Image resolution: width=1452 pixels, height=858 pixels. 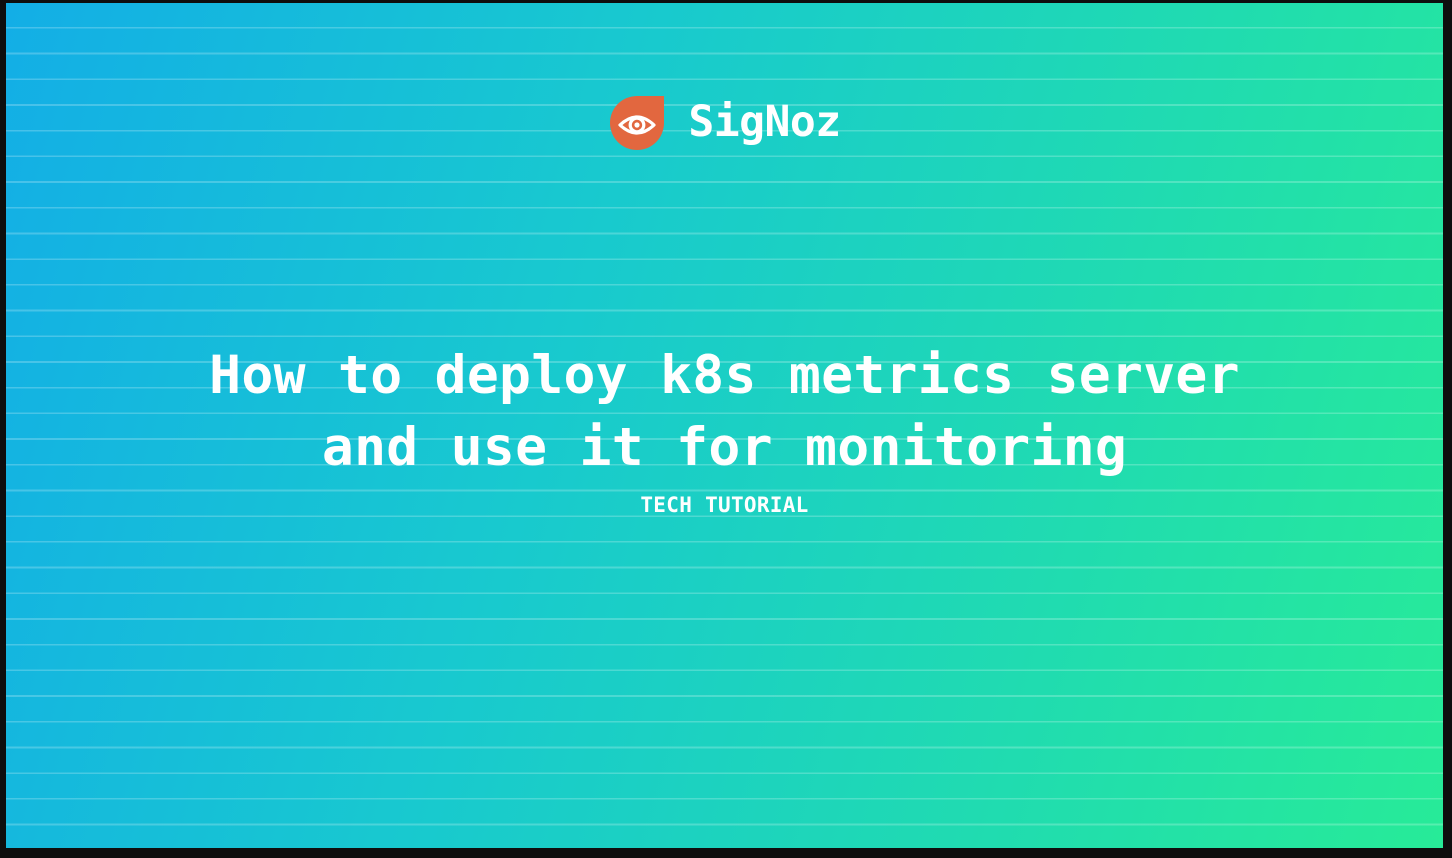 I want to click on title-line-2: and use it for monitoring, so click(x=724, y=447).